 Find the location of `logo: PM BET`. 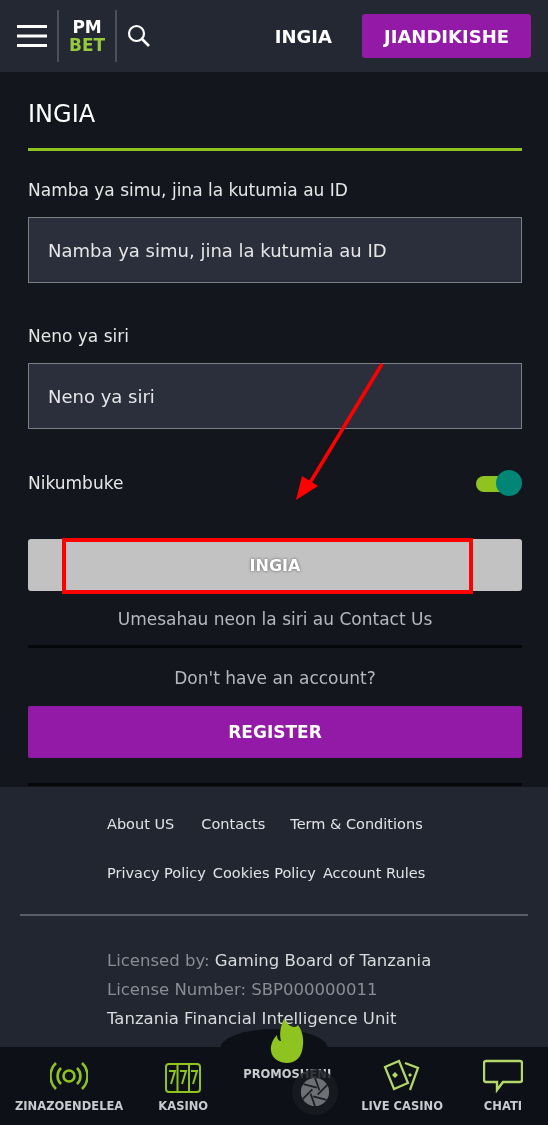

logo: PM BET is located at coordinates (87, 36).